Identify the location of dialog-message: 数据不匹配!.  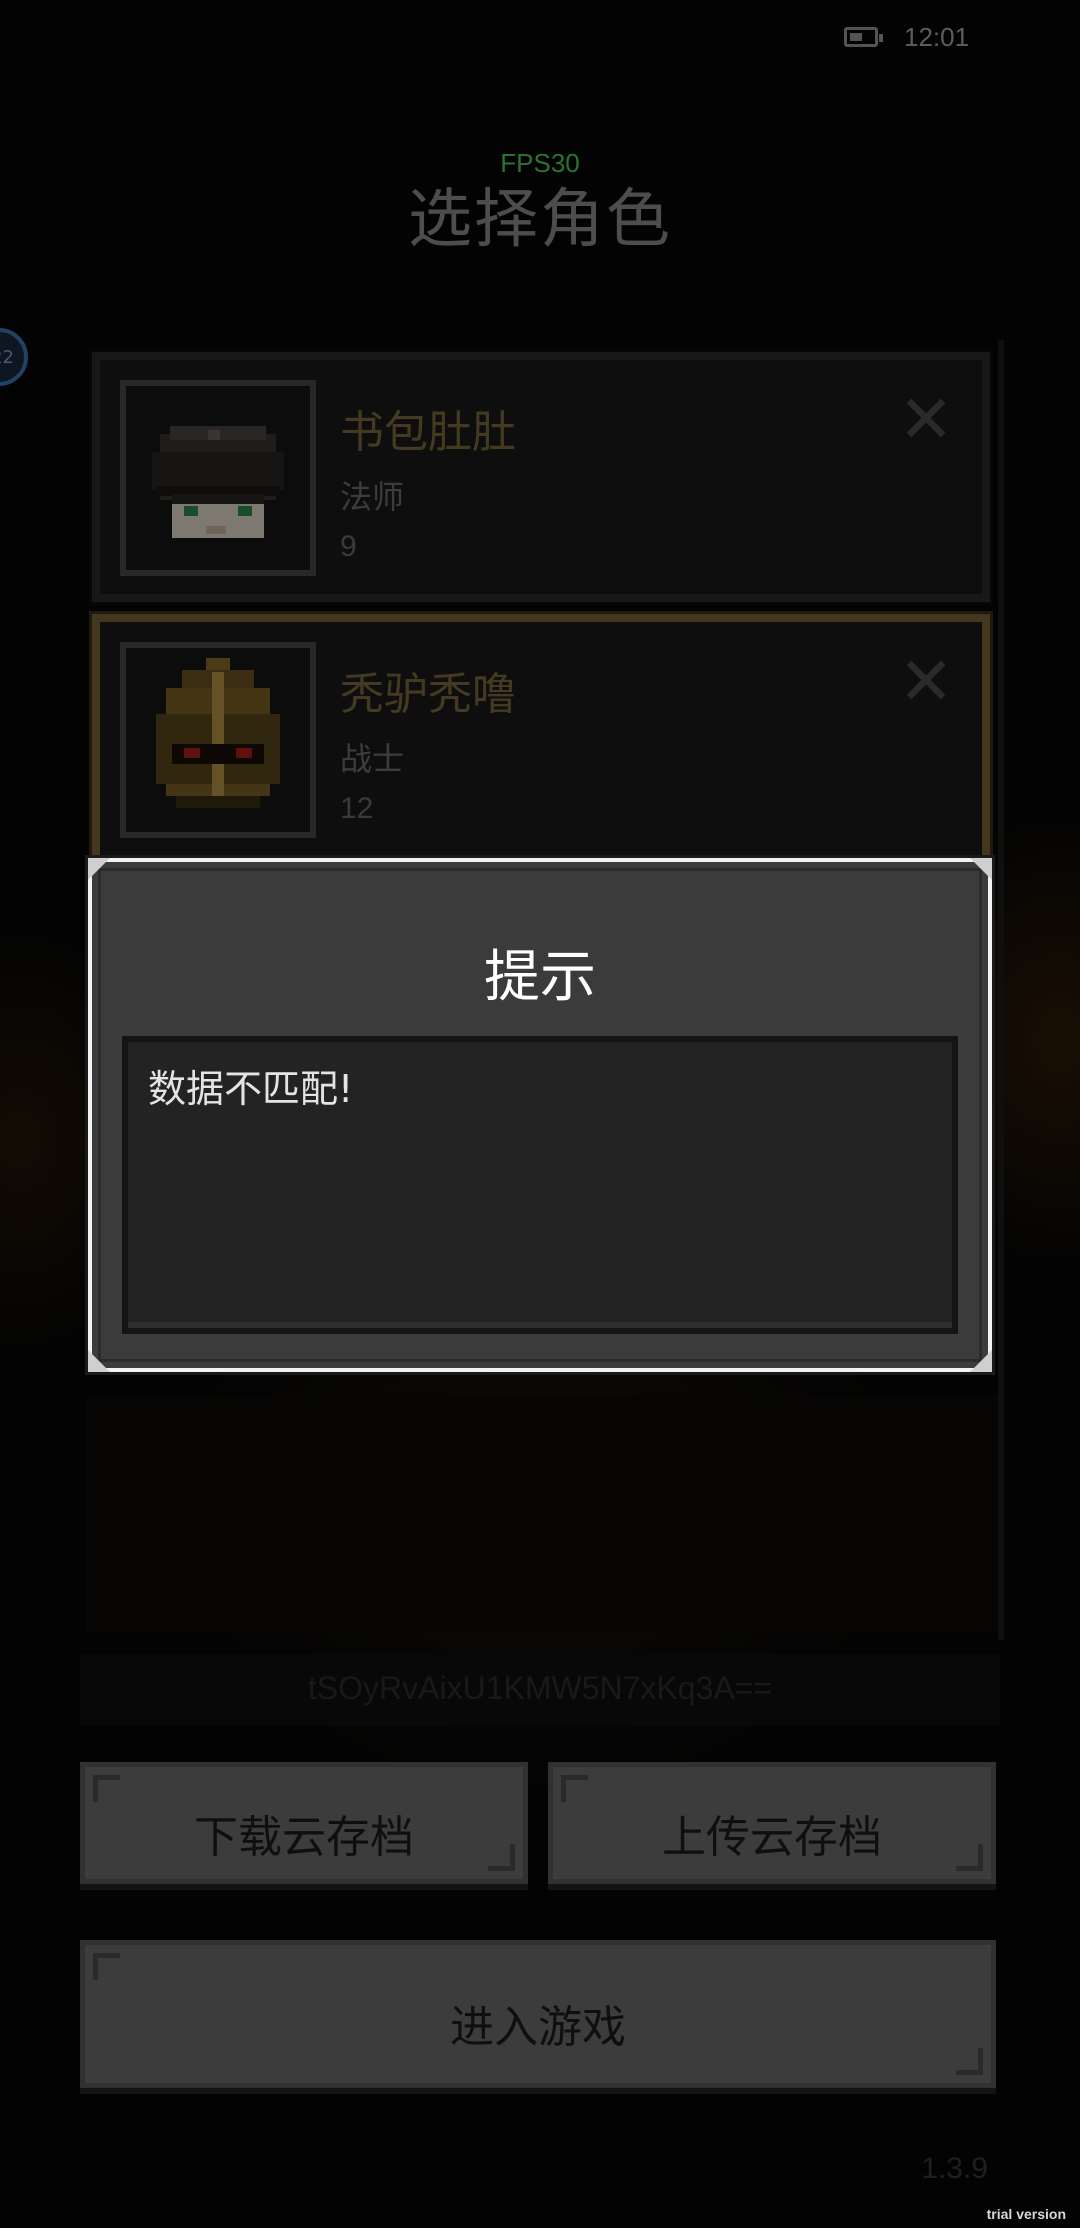
(251, 1089).